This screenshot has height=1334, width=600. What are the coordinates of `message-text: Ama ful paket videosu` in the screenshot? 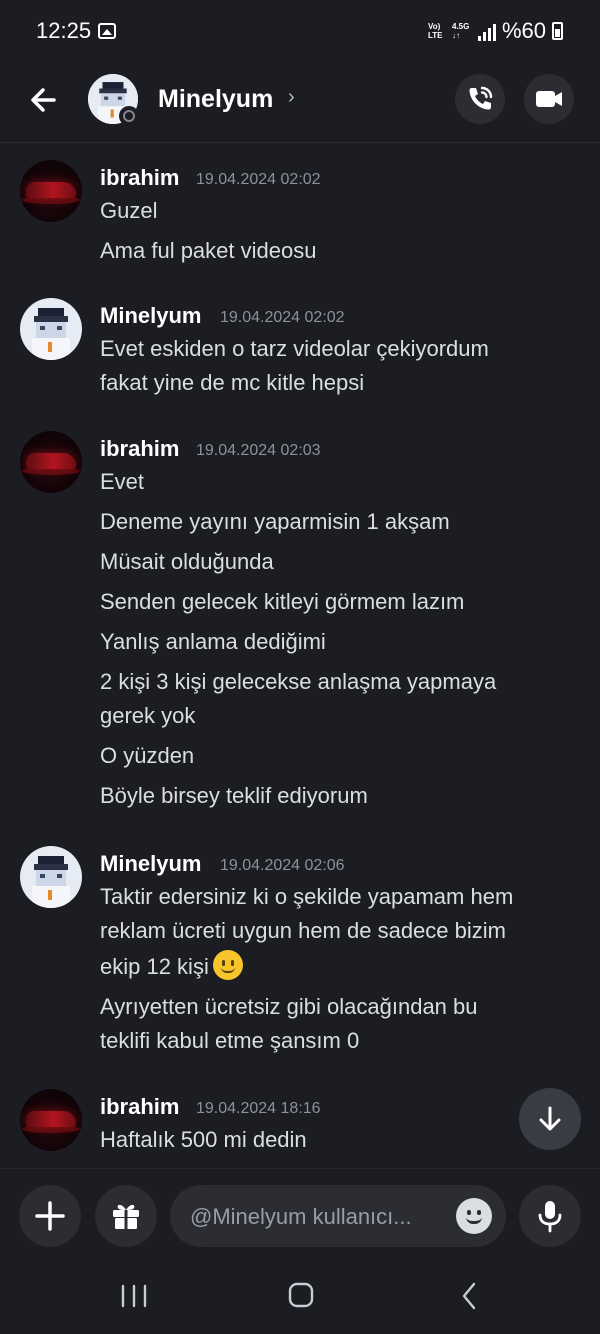 It's located at (208, 251).